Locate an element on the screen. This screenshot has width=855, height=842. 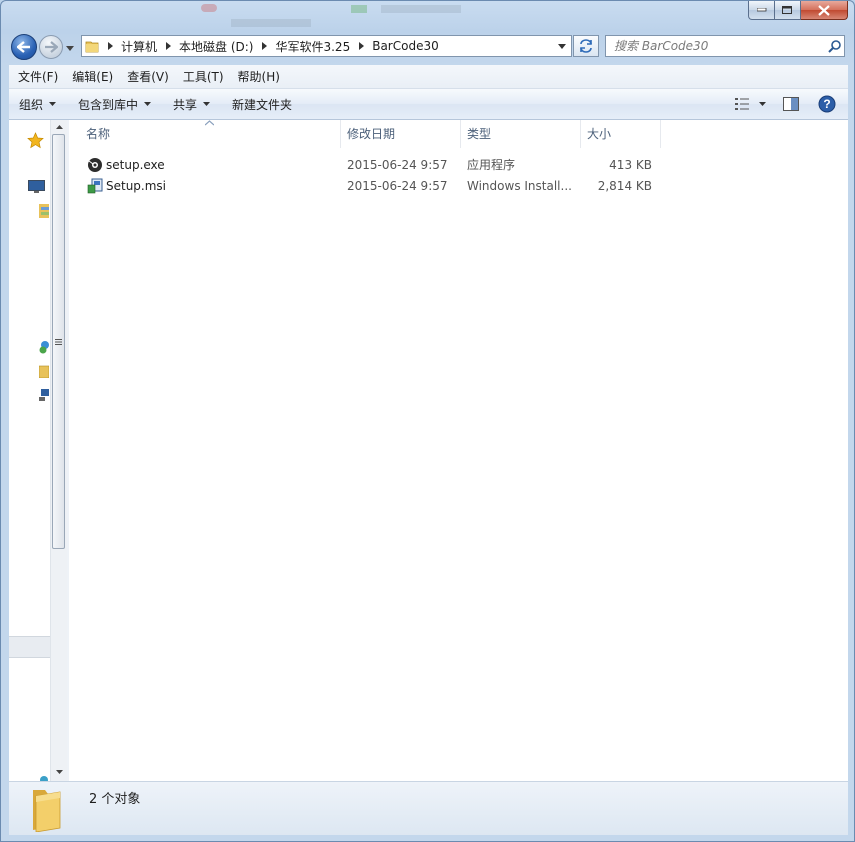
search-input is located at coordinates (715, 46).